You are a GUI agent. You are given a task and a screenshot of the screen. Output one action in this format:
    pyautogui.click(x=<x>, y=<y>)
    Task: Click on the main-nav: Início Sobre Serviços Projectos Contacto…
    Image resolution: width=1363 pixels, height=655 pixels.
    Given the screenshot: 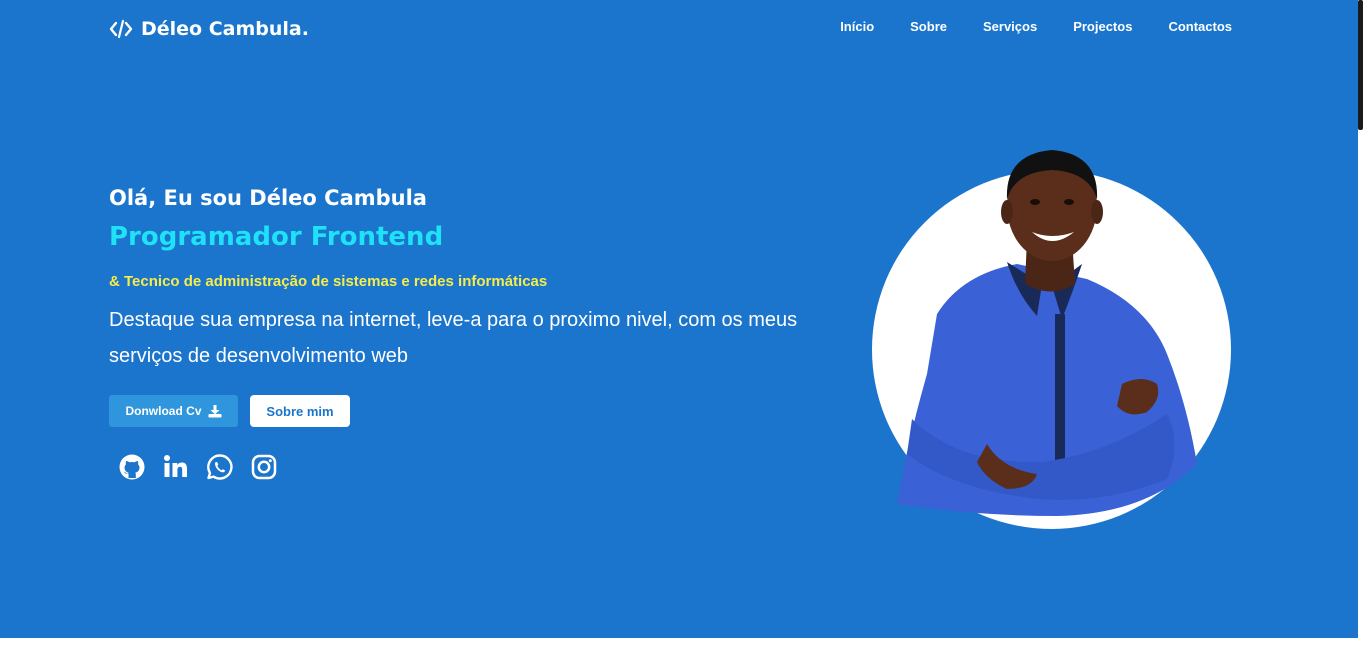 What is the action you would take?
    pyautogui.click(x=1036, y=26)
    